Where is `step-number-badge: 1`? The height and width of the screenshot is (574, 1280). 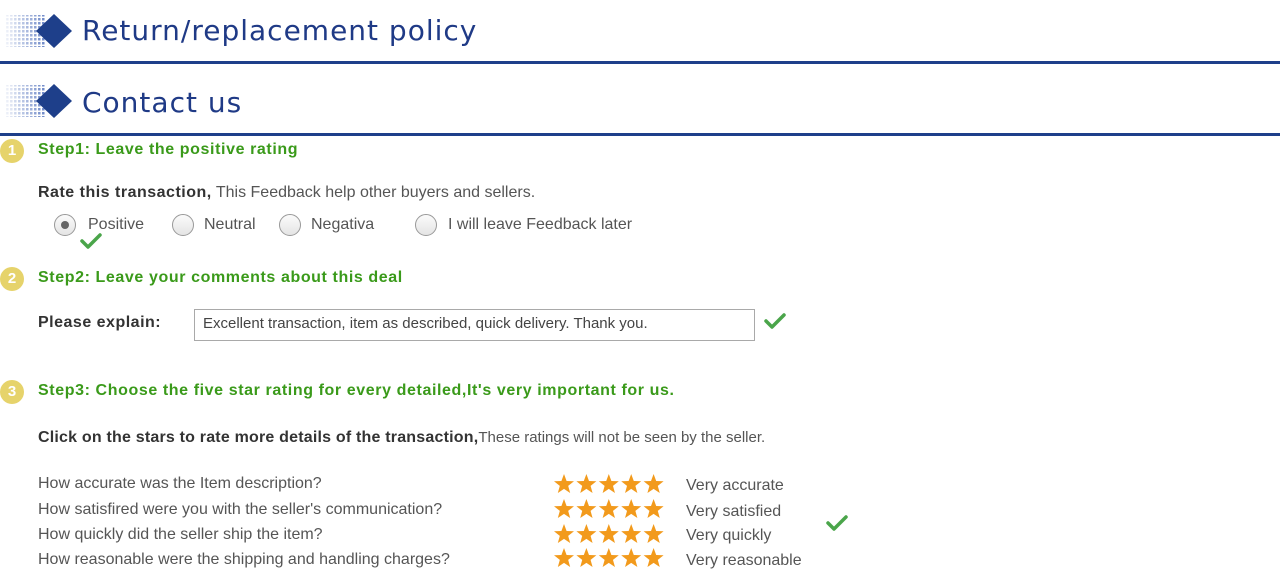
step-number-badge: 1 is located at coordinates (12, 151).